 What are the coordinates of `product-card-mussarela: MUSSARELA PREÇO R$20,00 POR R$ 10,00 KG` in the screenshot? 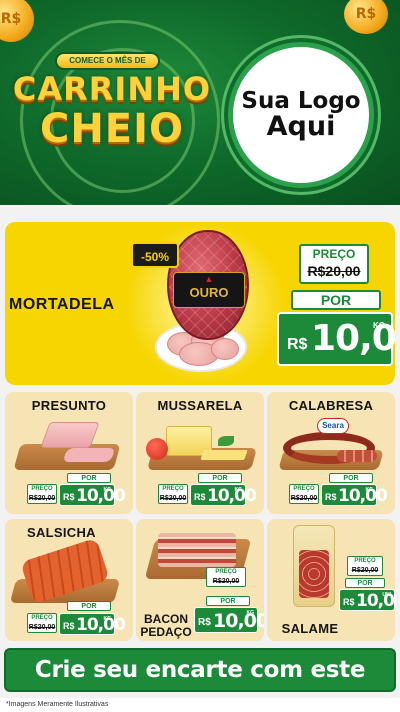 It's located at (200, 453).